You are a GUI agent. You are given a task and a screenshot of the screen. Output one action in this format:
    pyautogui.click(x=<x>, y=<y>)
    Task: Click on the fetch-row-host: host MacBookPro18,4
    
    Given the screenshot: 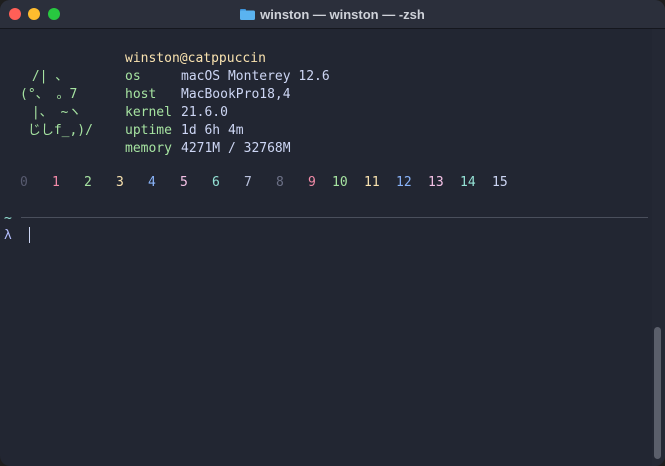 What is the action you would take?
    pyautogui.click(x=208, y=95)
    